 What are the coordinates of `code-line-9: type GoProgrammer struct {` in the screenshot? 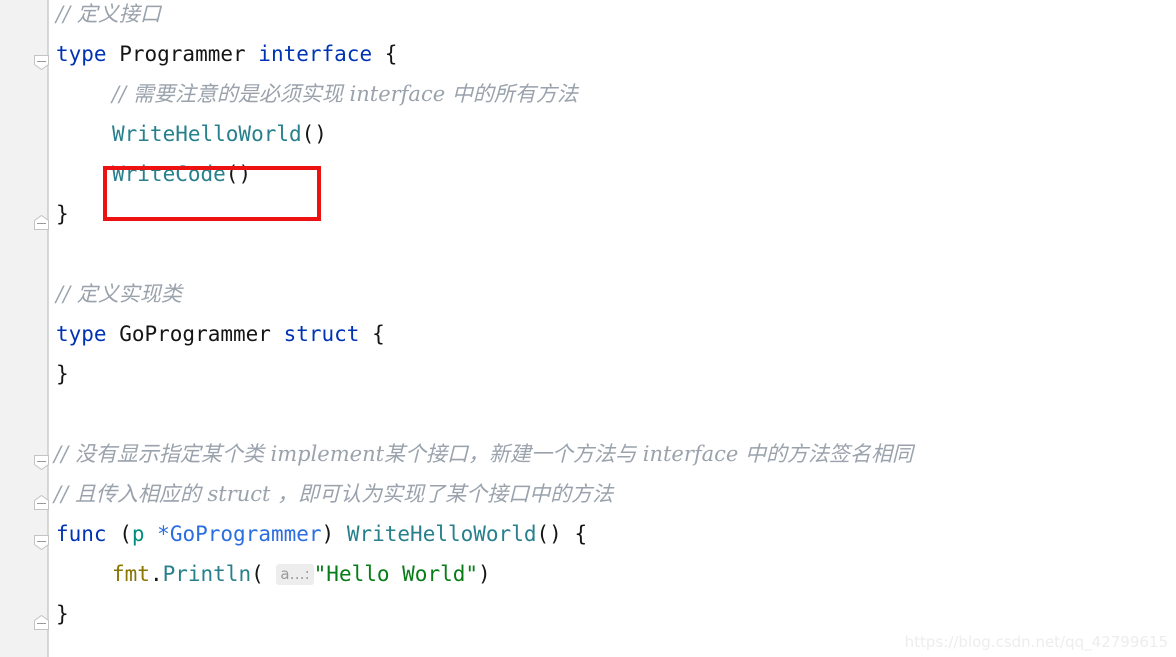 It's located at (220, 334).